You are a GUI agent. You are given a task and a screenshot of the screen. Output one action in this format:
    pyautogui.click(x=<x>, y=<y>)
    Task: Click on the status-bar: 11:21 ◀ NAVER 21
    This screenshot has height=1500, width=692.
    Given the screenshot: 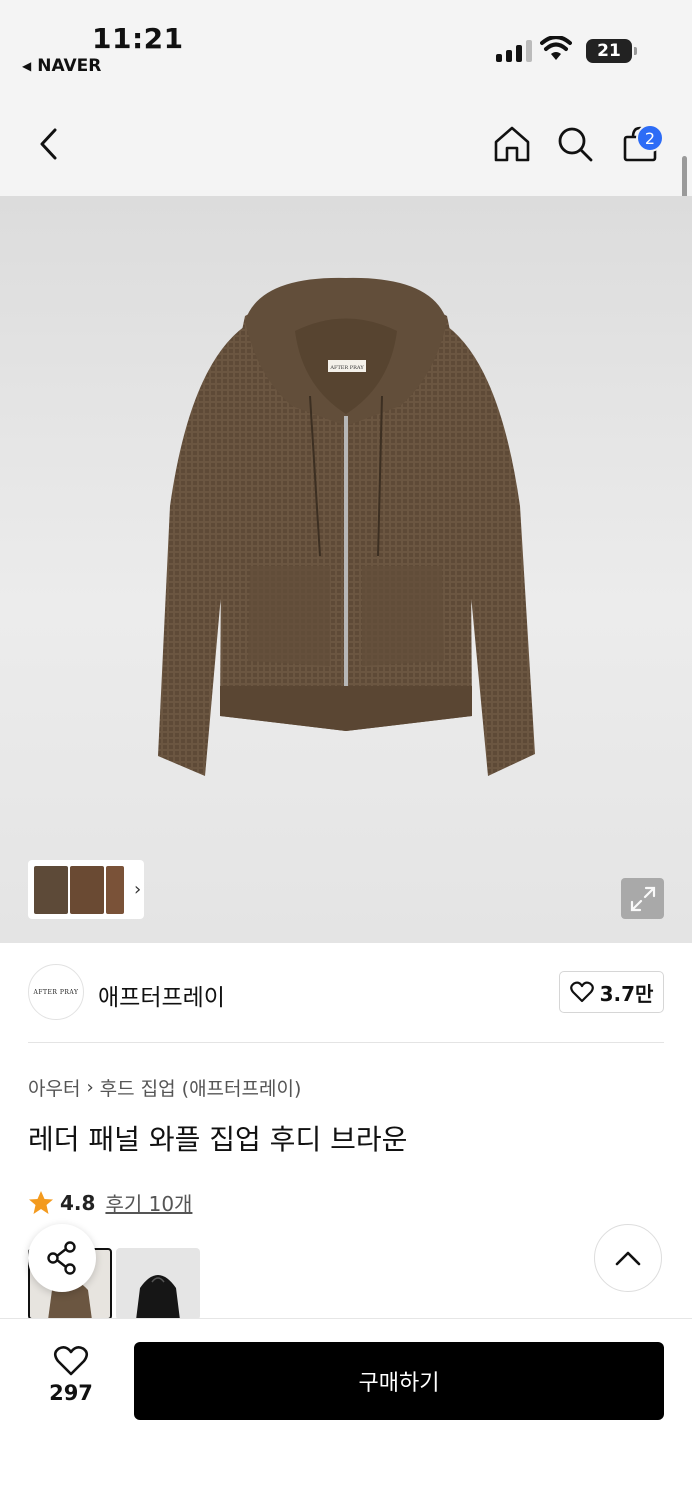 What is the action you would take?
    pyautogui.click(x=346, y=45)
    